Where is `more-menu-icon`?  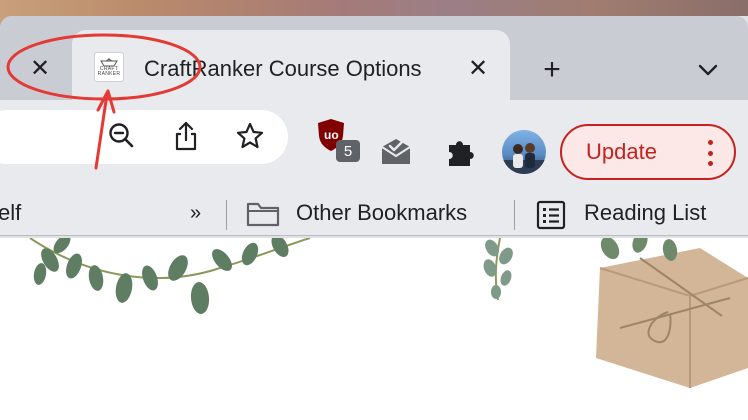 more-menu-icon is located at coordinates (711, 153).